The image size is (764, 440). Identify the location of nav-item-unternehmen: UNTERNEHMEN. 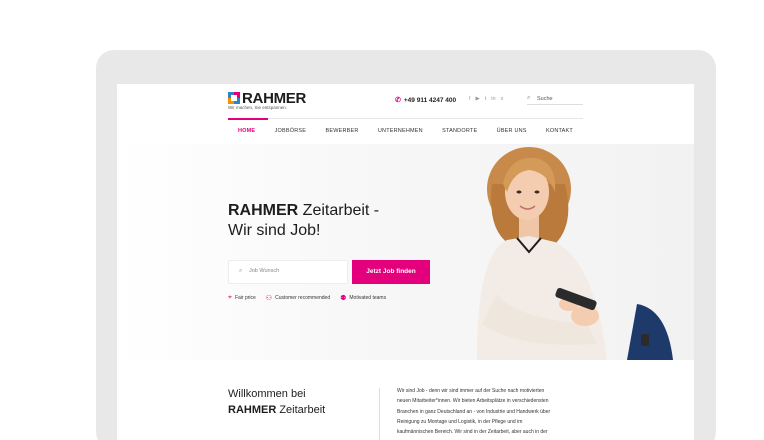
(400, 131).